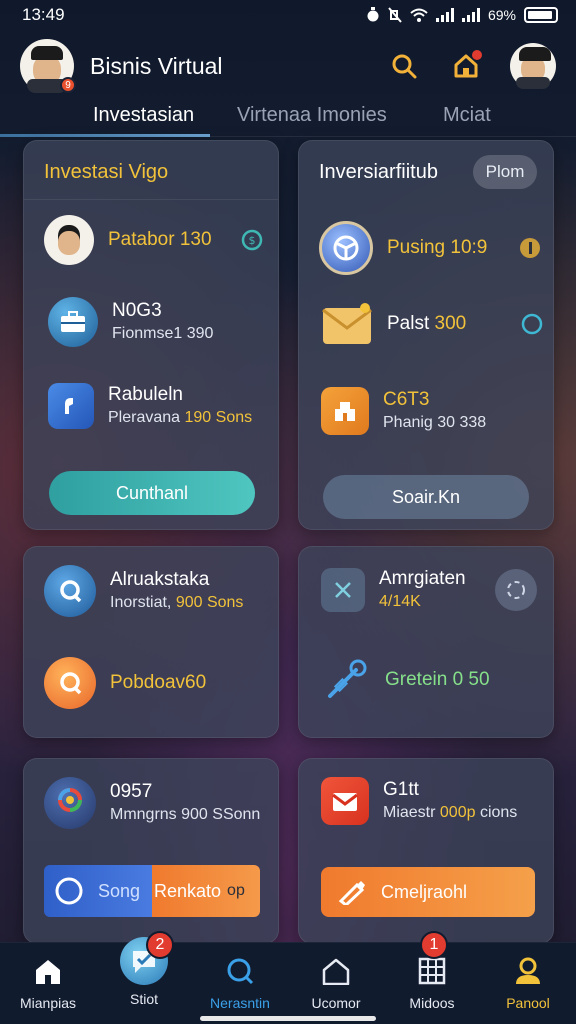 The image size is (576, 1024). What do you see at coordinates (236, 890) in the screenshot?
I see `button-suffix: op` at bounding box center [236, 890].